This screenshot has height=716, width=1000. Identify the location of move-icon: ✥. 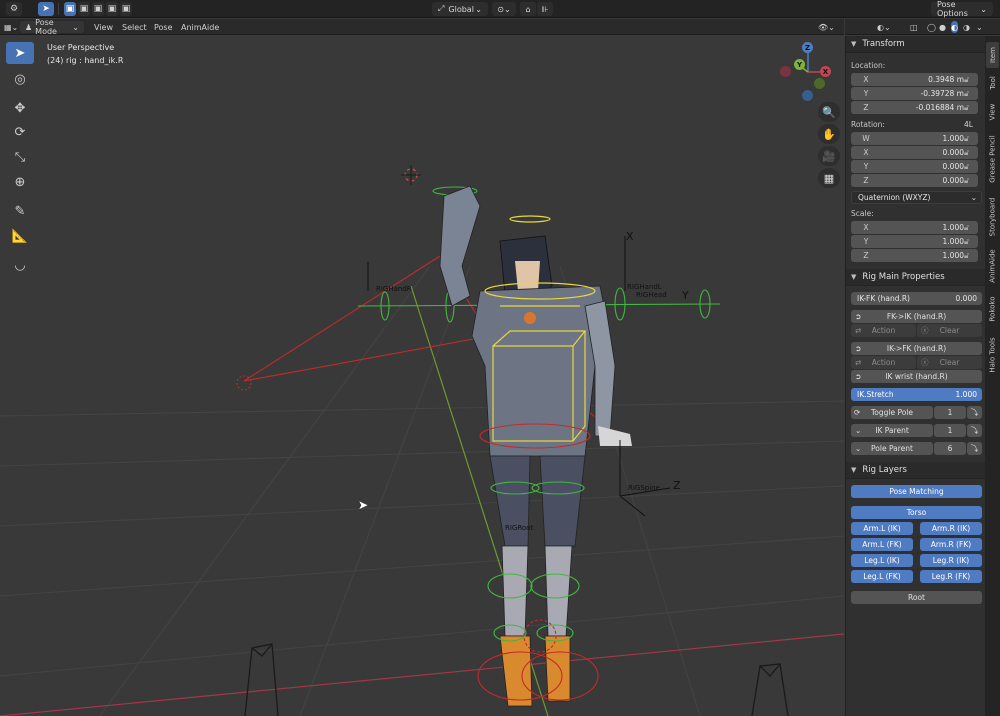
(20, 108).